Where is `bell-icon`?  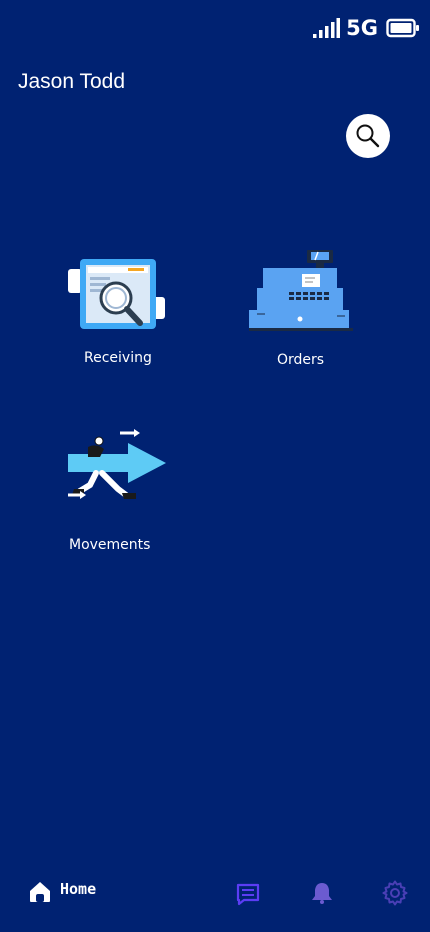
bell-icon is located at coordinates (322, 893).